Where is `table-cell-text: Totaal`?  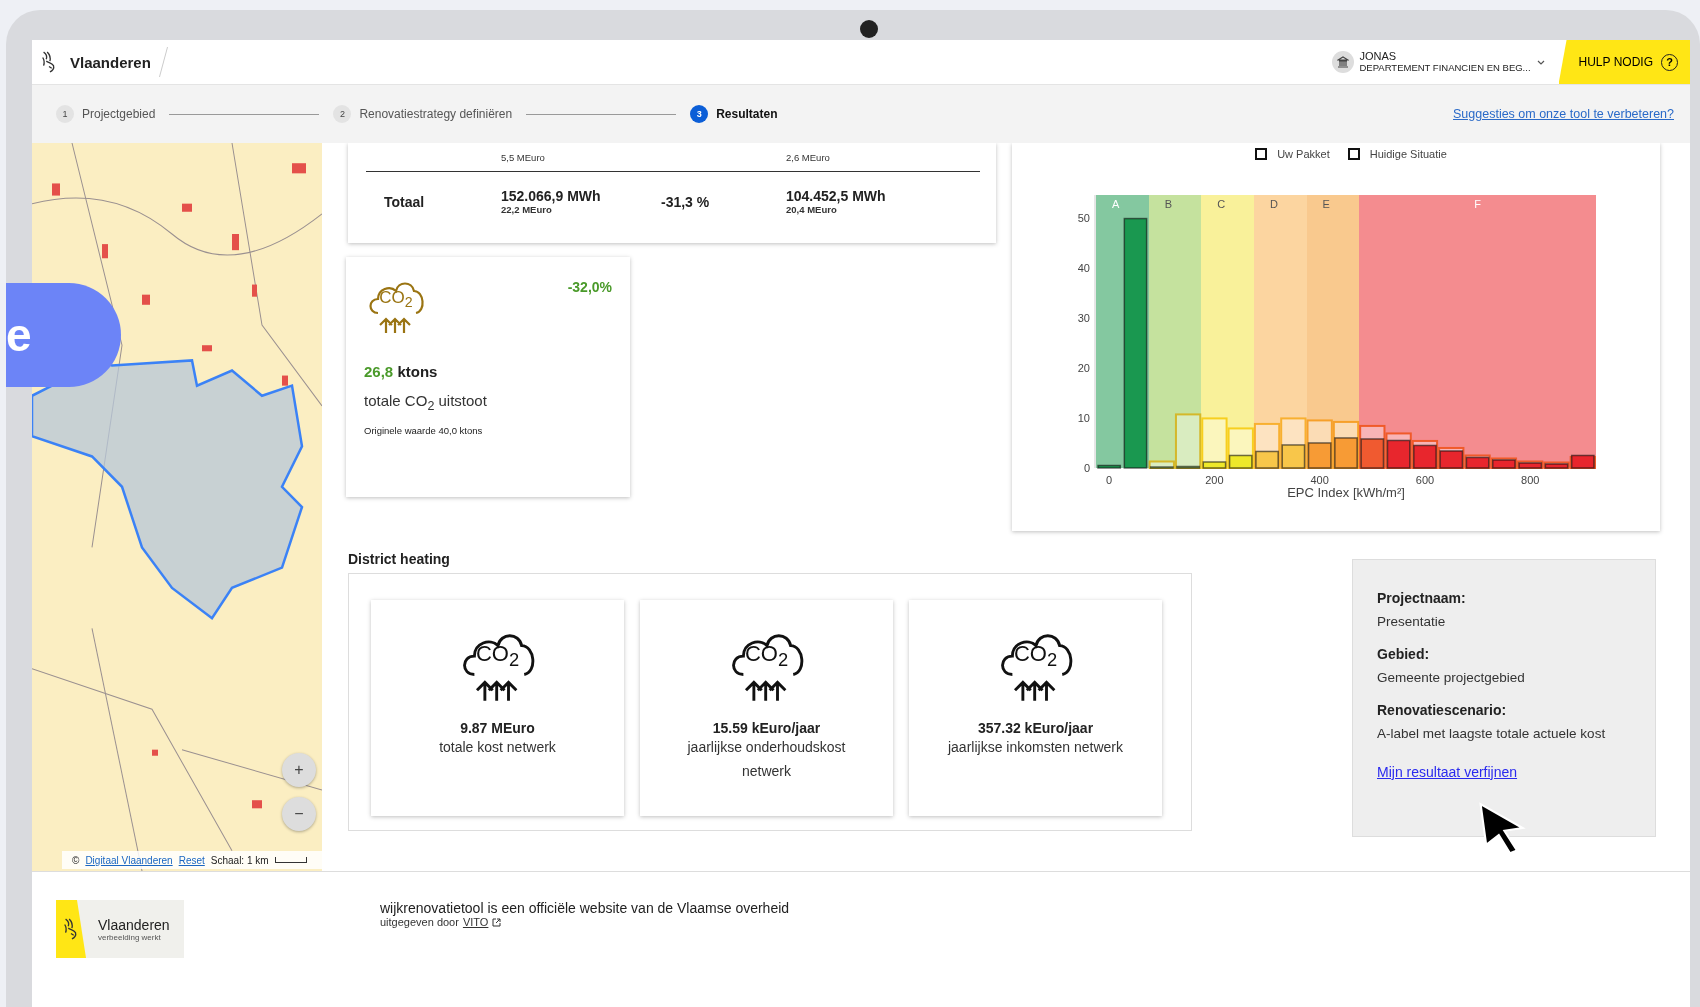
table-cell-text: Totaal is located at coordinates (404, 201).